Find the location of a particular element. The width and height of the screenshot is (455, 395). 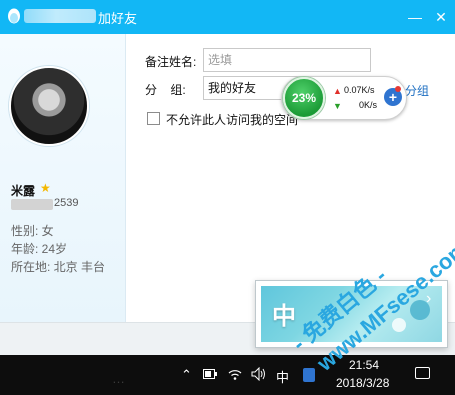

close-icon: ✕ is located at coordinates (441, 17).